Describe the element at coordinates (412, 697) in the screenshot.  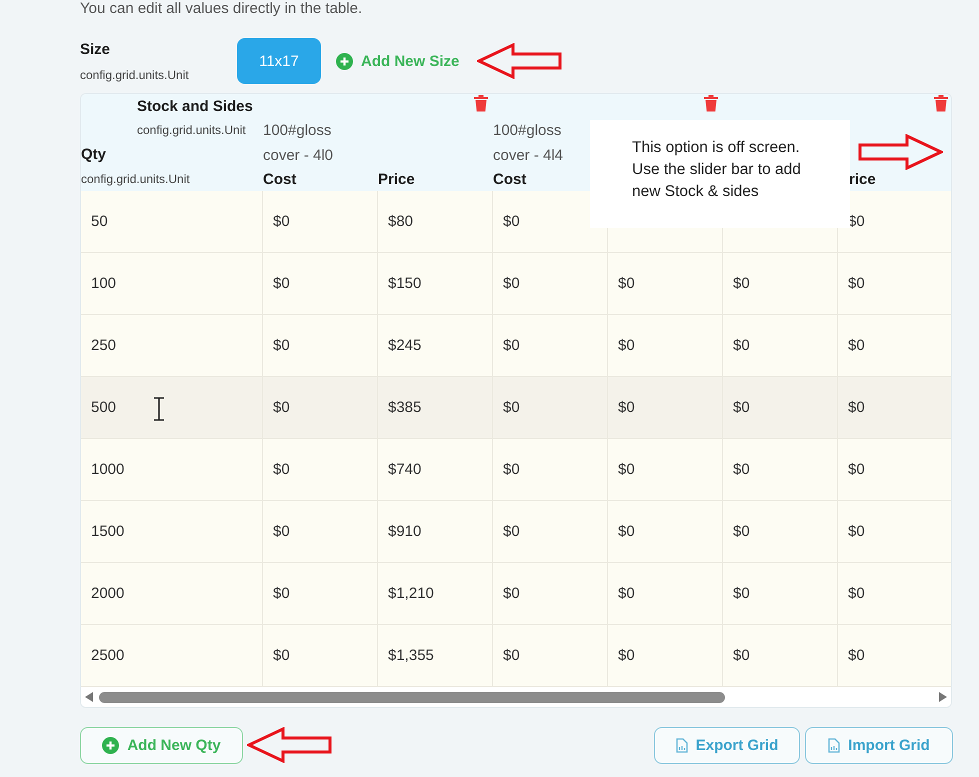
I see `scrollbar-thumb` at that location.